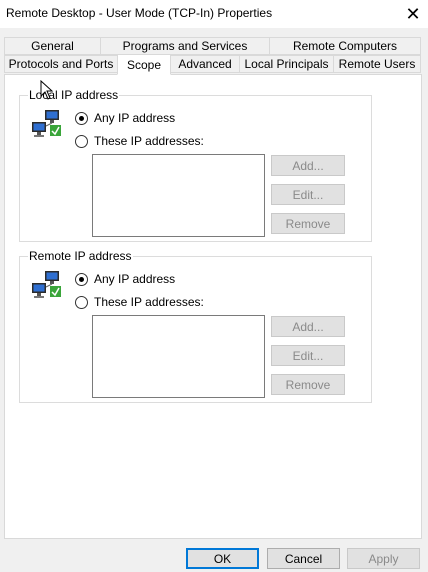 This screenshot has width=428, height=572. I want to click on tab-remote-users: Remote Users, so click(377, 64).